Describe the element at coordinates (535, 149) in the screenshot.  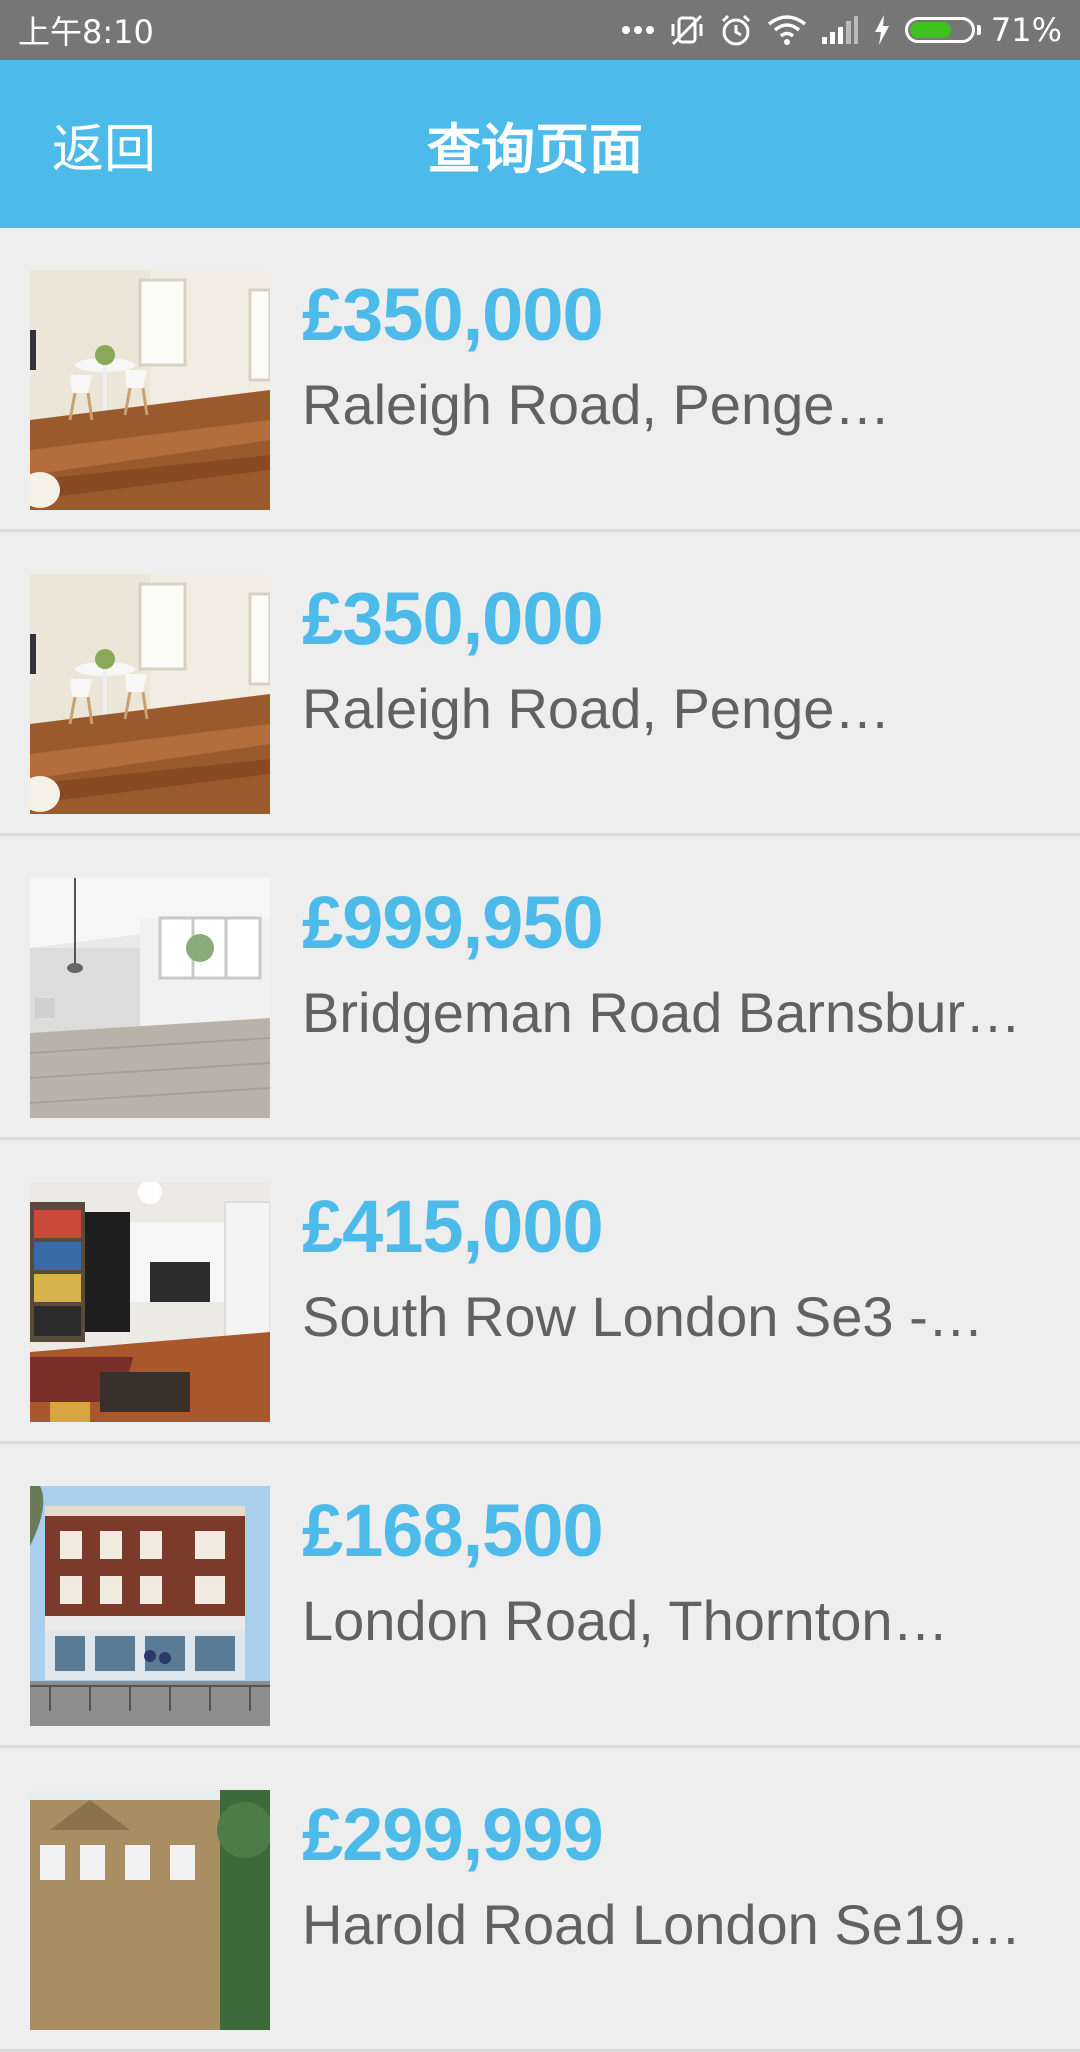
I see `page-title: 查询页面` at that location.